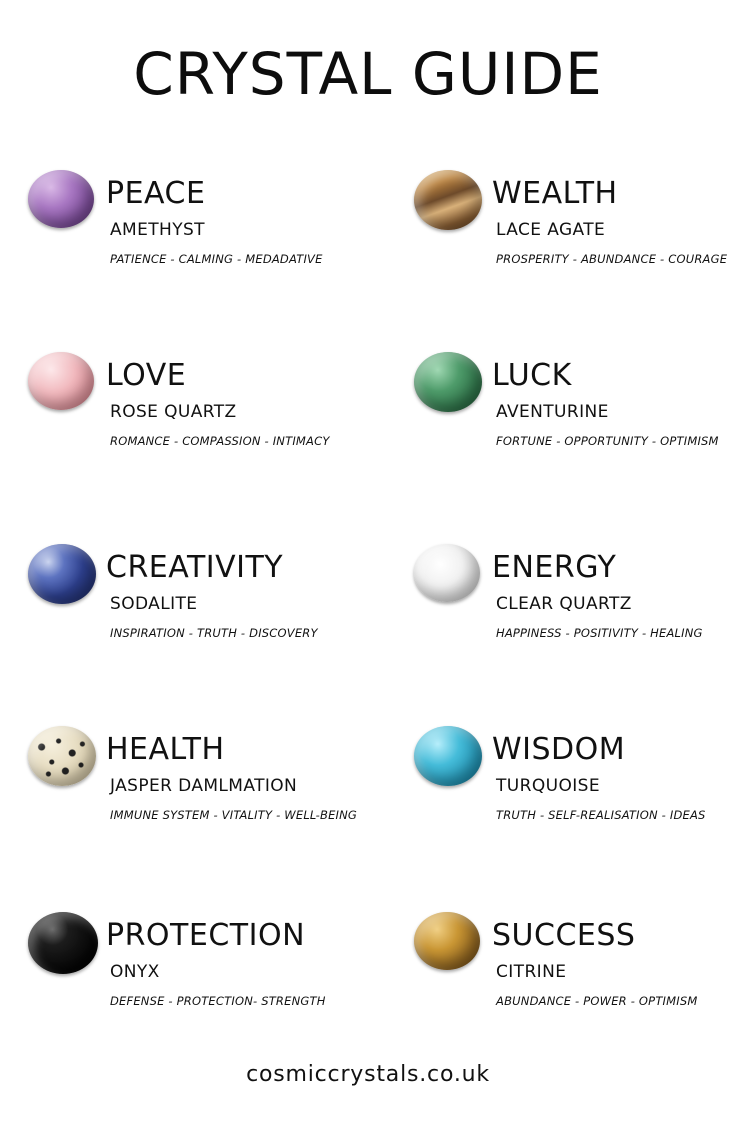 Image resolution: width=736 pixels, height=1137 pixels. Describe the element at coordinates (234, 815) in the screenshot. I see `crystal-traits: IMMUNE SYSTEM - VITALITY - WELL-BEING` at that location.